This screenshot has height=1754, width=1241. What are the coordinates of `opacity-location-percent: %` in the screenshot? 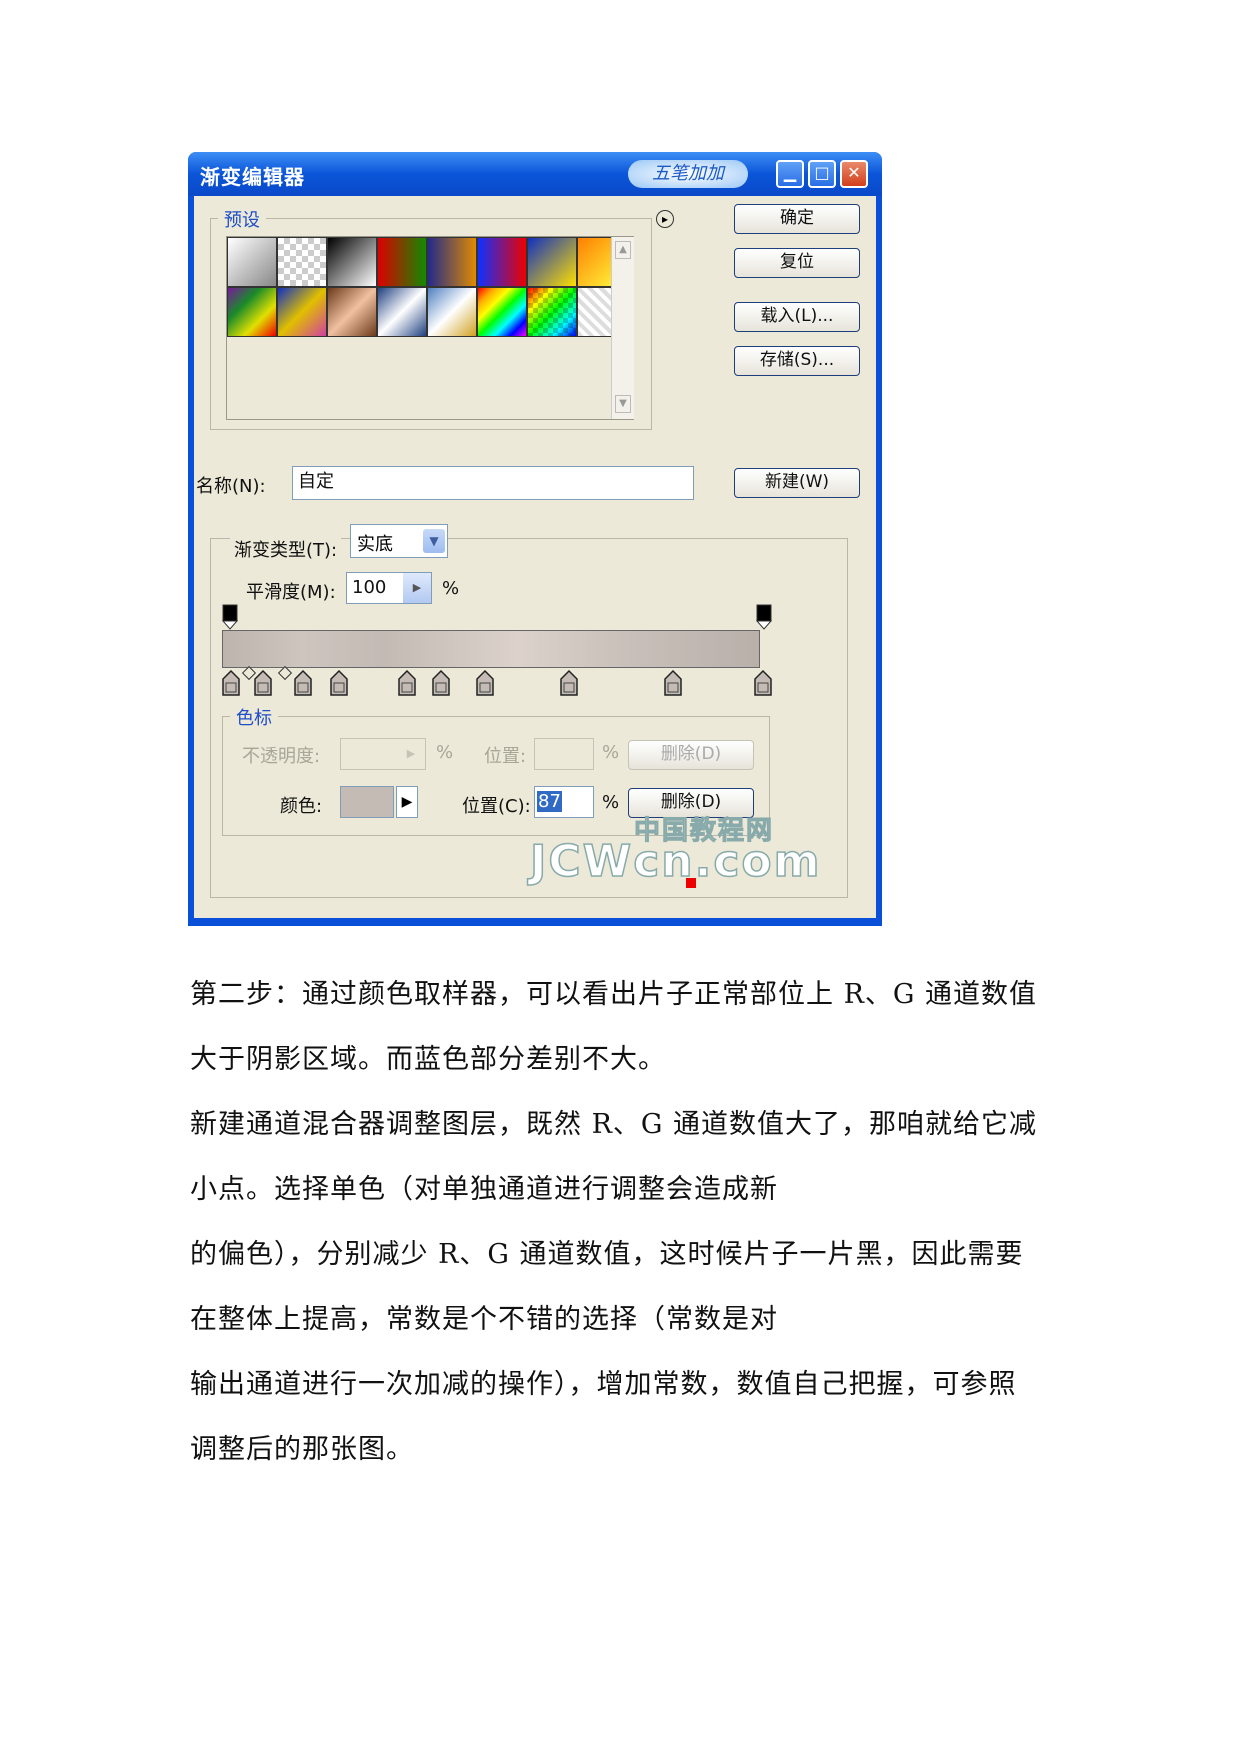 It's located at (611, 752).